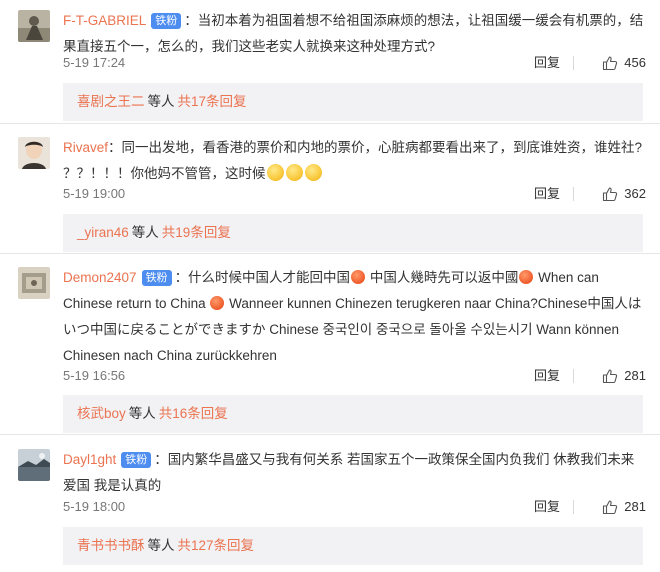 The height and width of the screenshot is (572, 660). Describe the element at coordinates (104, 20) in the screenshot. I see `comment-username: F-T-GABRIEL` at that location.